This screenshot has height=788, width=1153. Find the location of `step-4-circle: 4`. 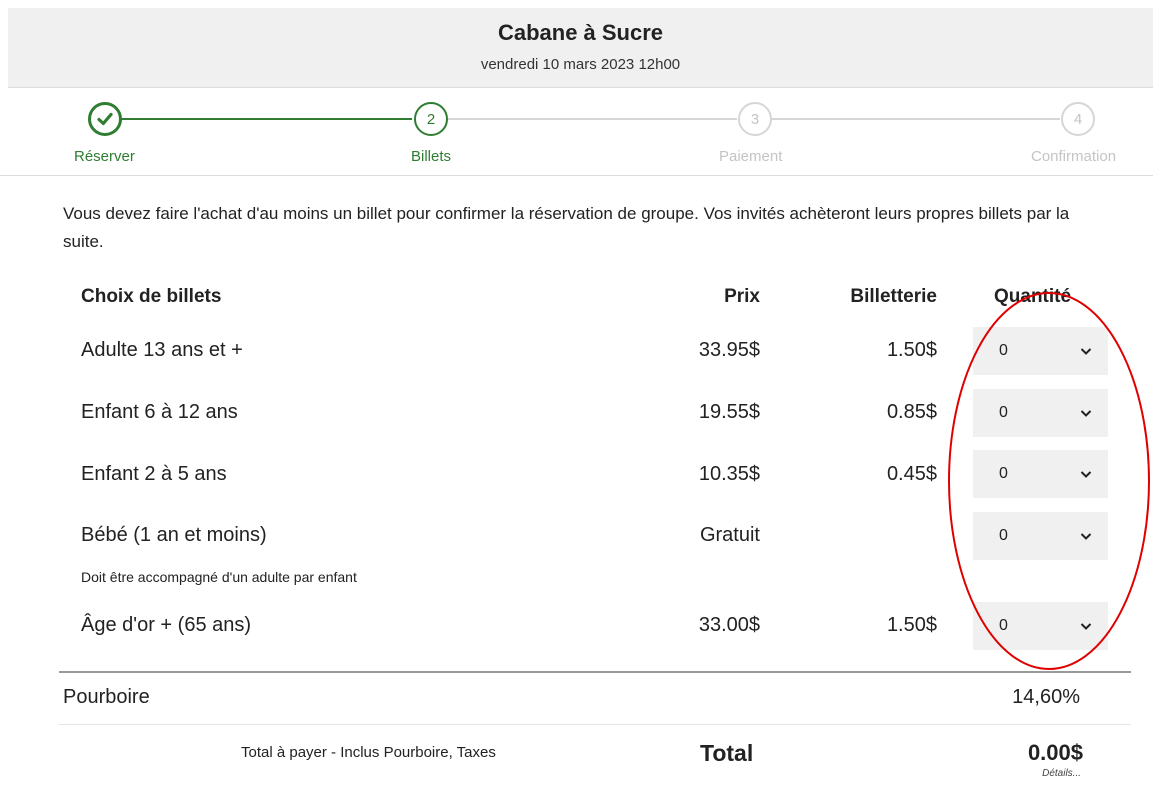

step-4-circle: 4 is located at coordinates (1078, 119).